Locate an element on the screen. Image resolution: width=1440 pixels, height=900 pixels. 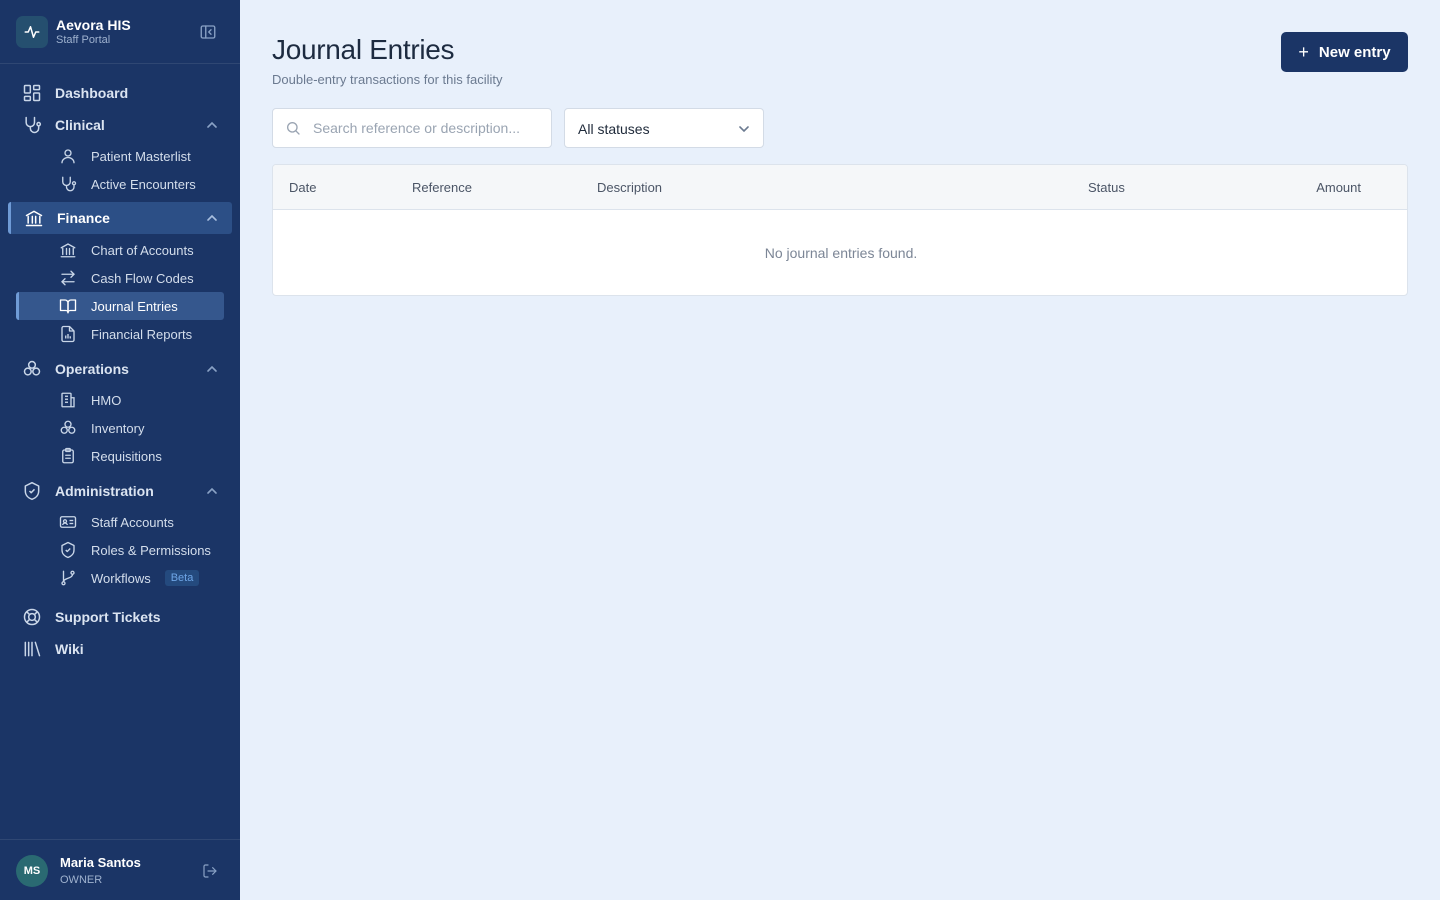
nav-wiki-label: Wiki is located at coordinates (69, 649).